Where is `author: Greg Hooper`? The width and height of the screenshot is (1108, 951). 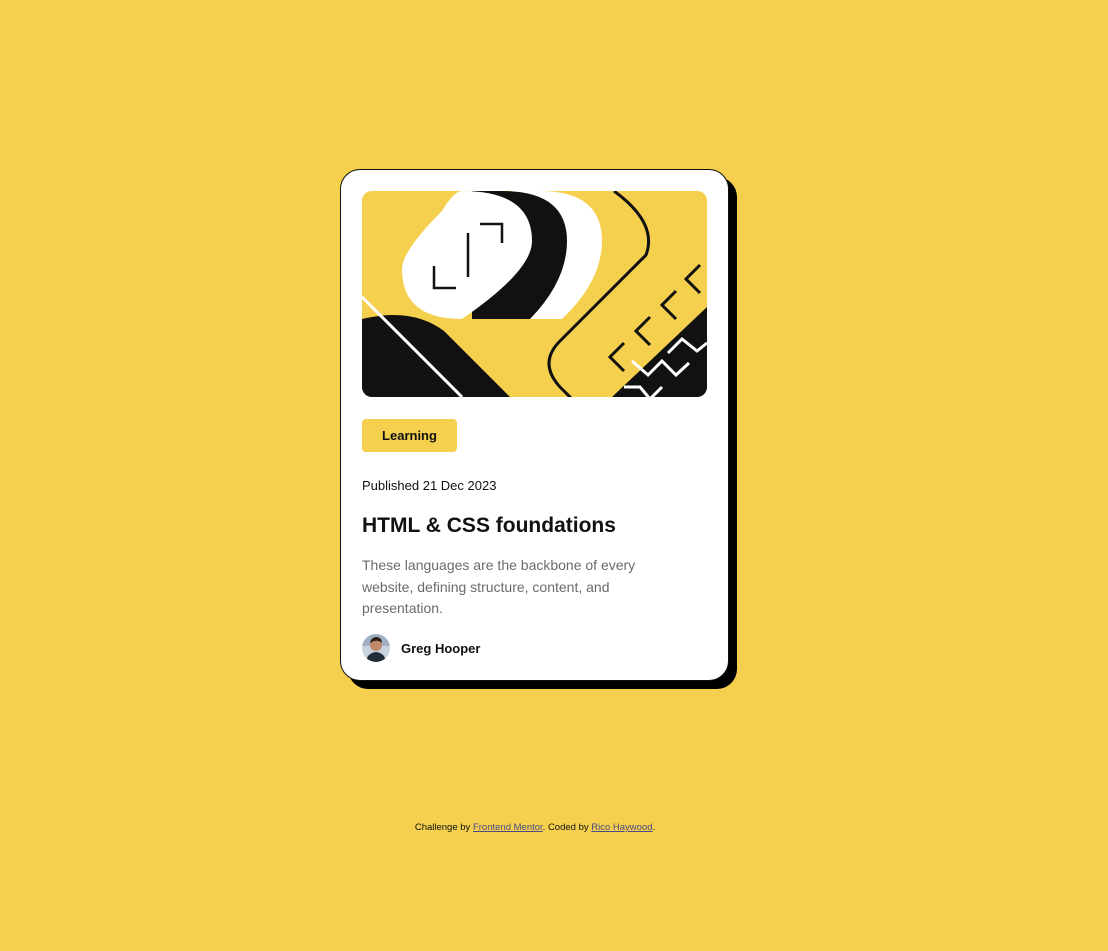 author: Greg Hooper is located at coordinates (421, 648).